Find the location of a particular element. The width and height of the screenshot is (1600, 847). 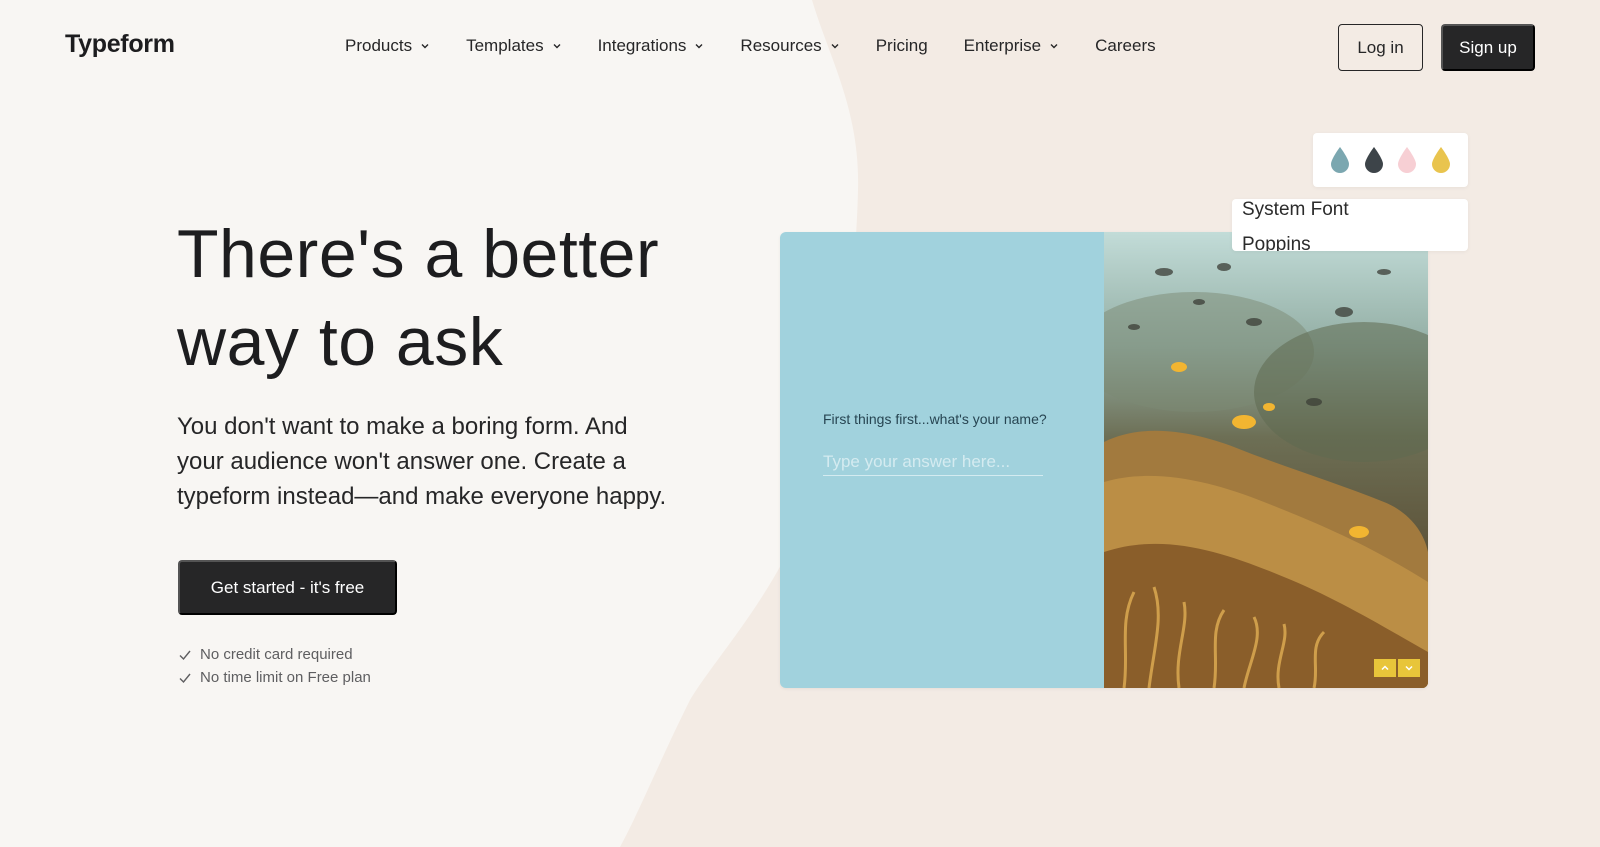

form-question-panel: First things first...what's your name? is located at coordinates (942, 460).